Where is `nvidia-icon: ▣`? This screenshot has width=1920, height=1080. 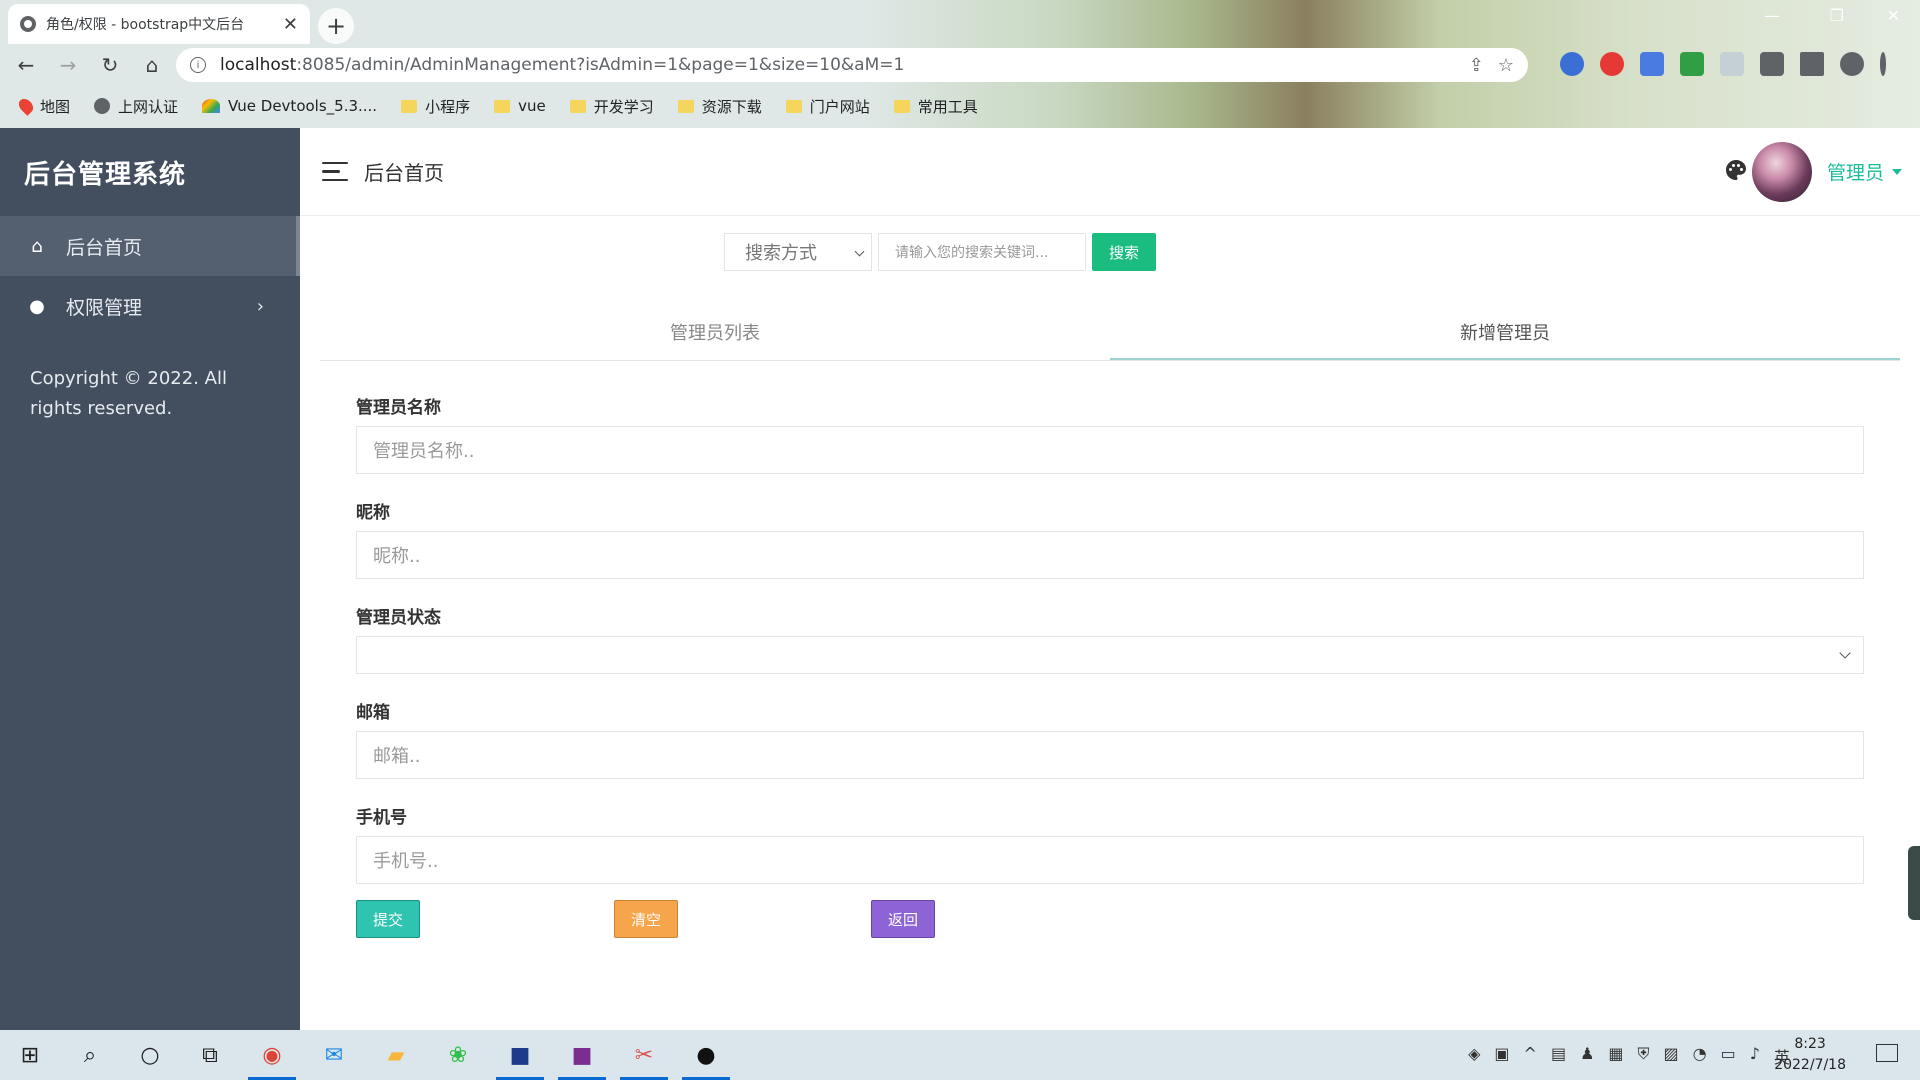
nvidia-icon: ▣ is located at coordinates (1501, 1056).